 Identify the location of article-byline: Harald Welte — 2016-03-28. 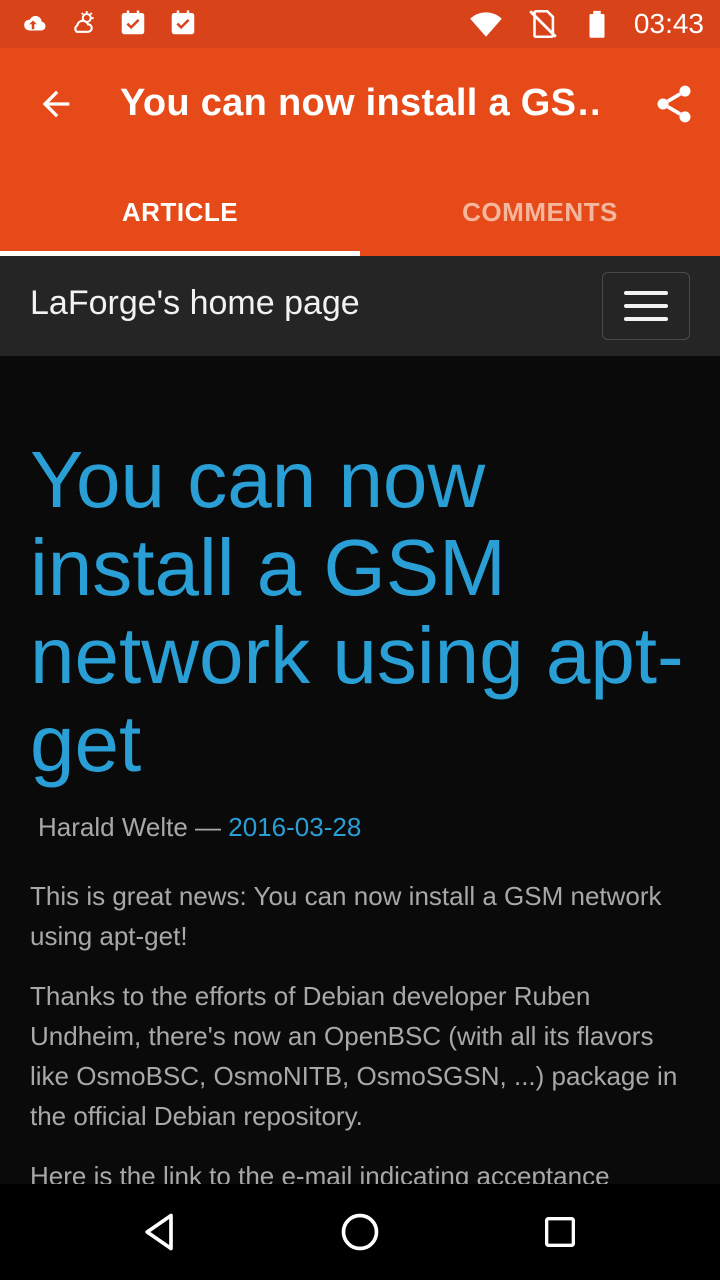
(199, 827).